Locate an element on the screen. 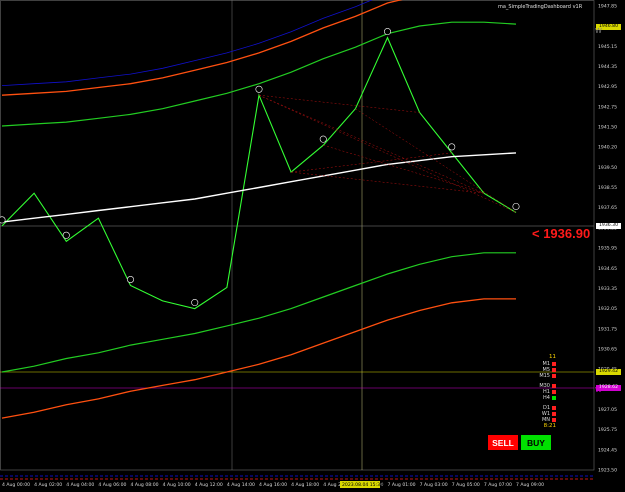 This screenshot has width=625, height=492. time-tick-label: 7 Aug 09:00 is located at coordinates (530, 485).